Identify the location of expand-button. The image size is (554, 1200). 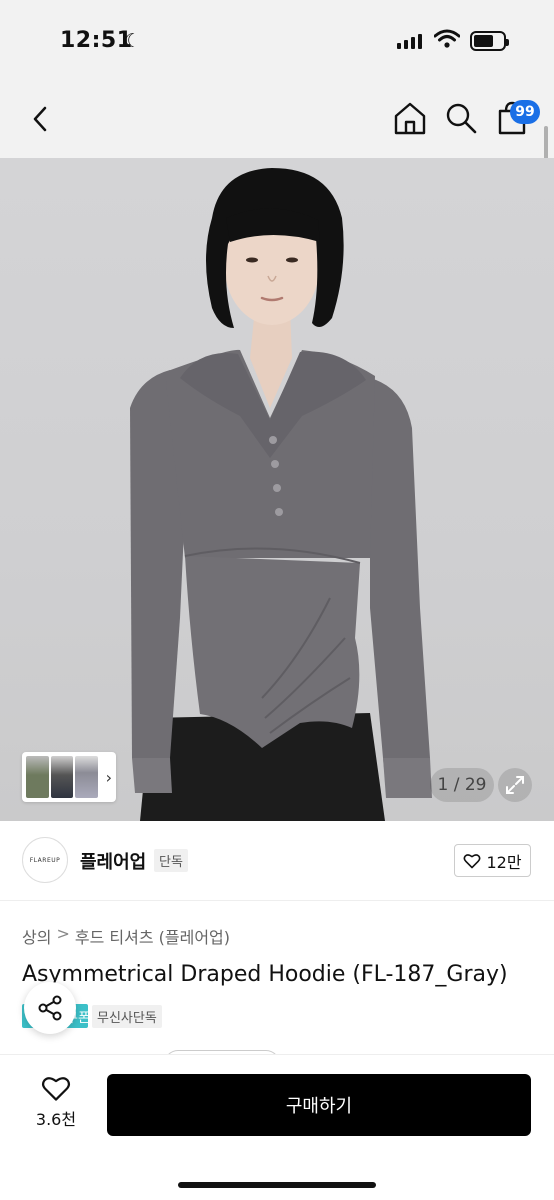
(515, 785).